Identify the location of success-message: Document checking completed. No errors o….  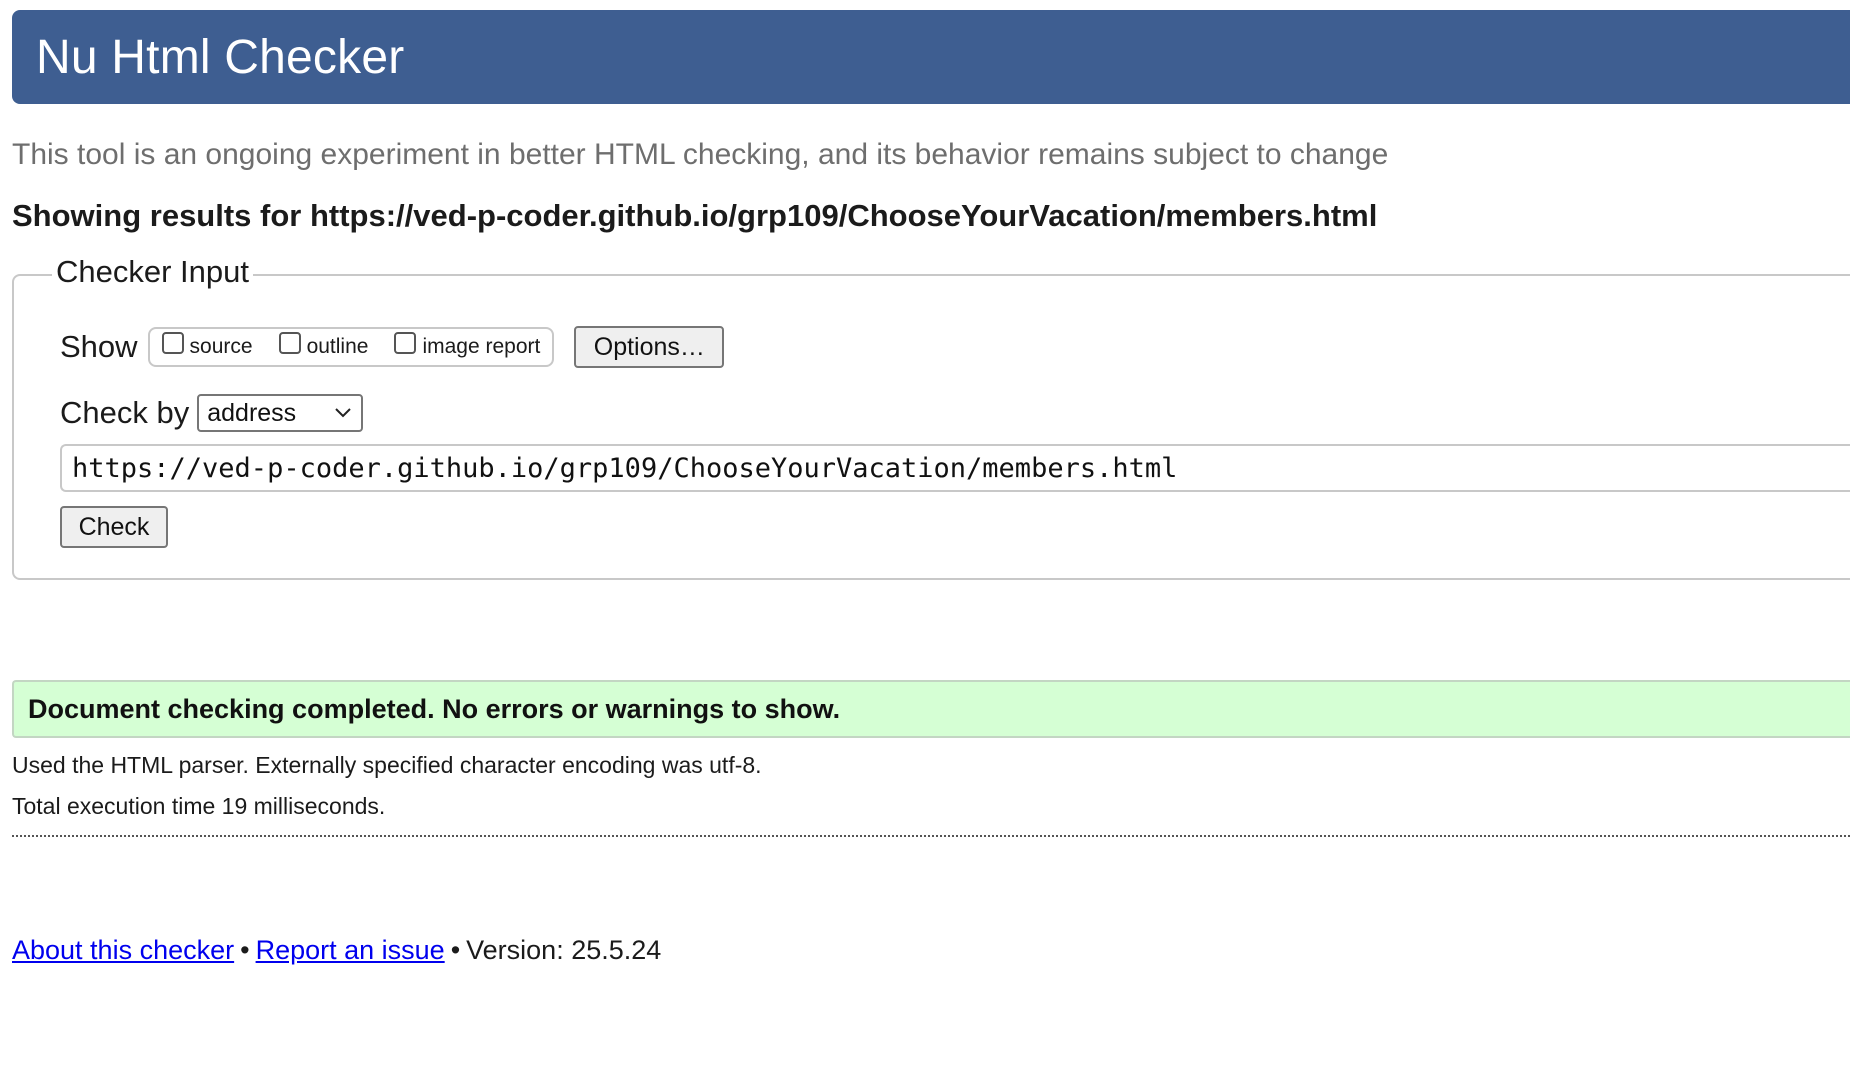
(931, 709).